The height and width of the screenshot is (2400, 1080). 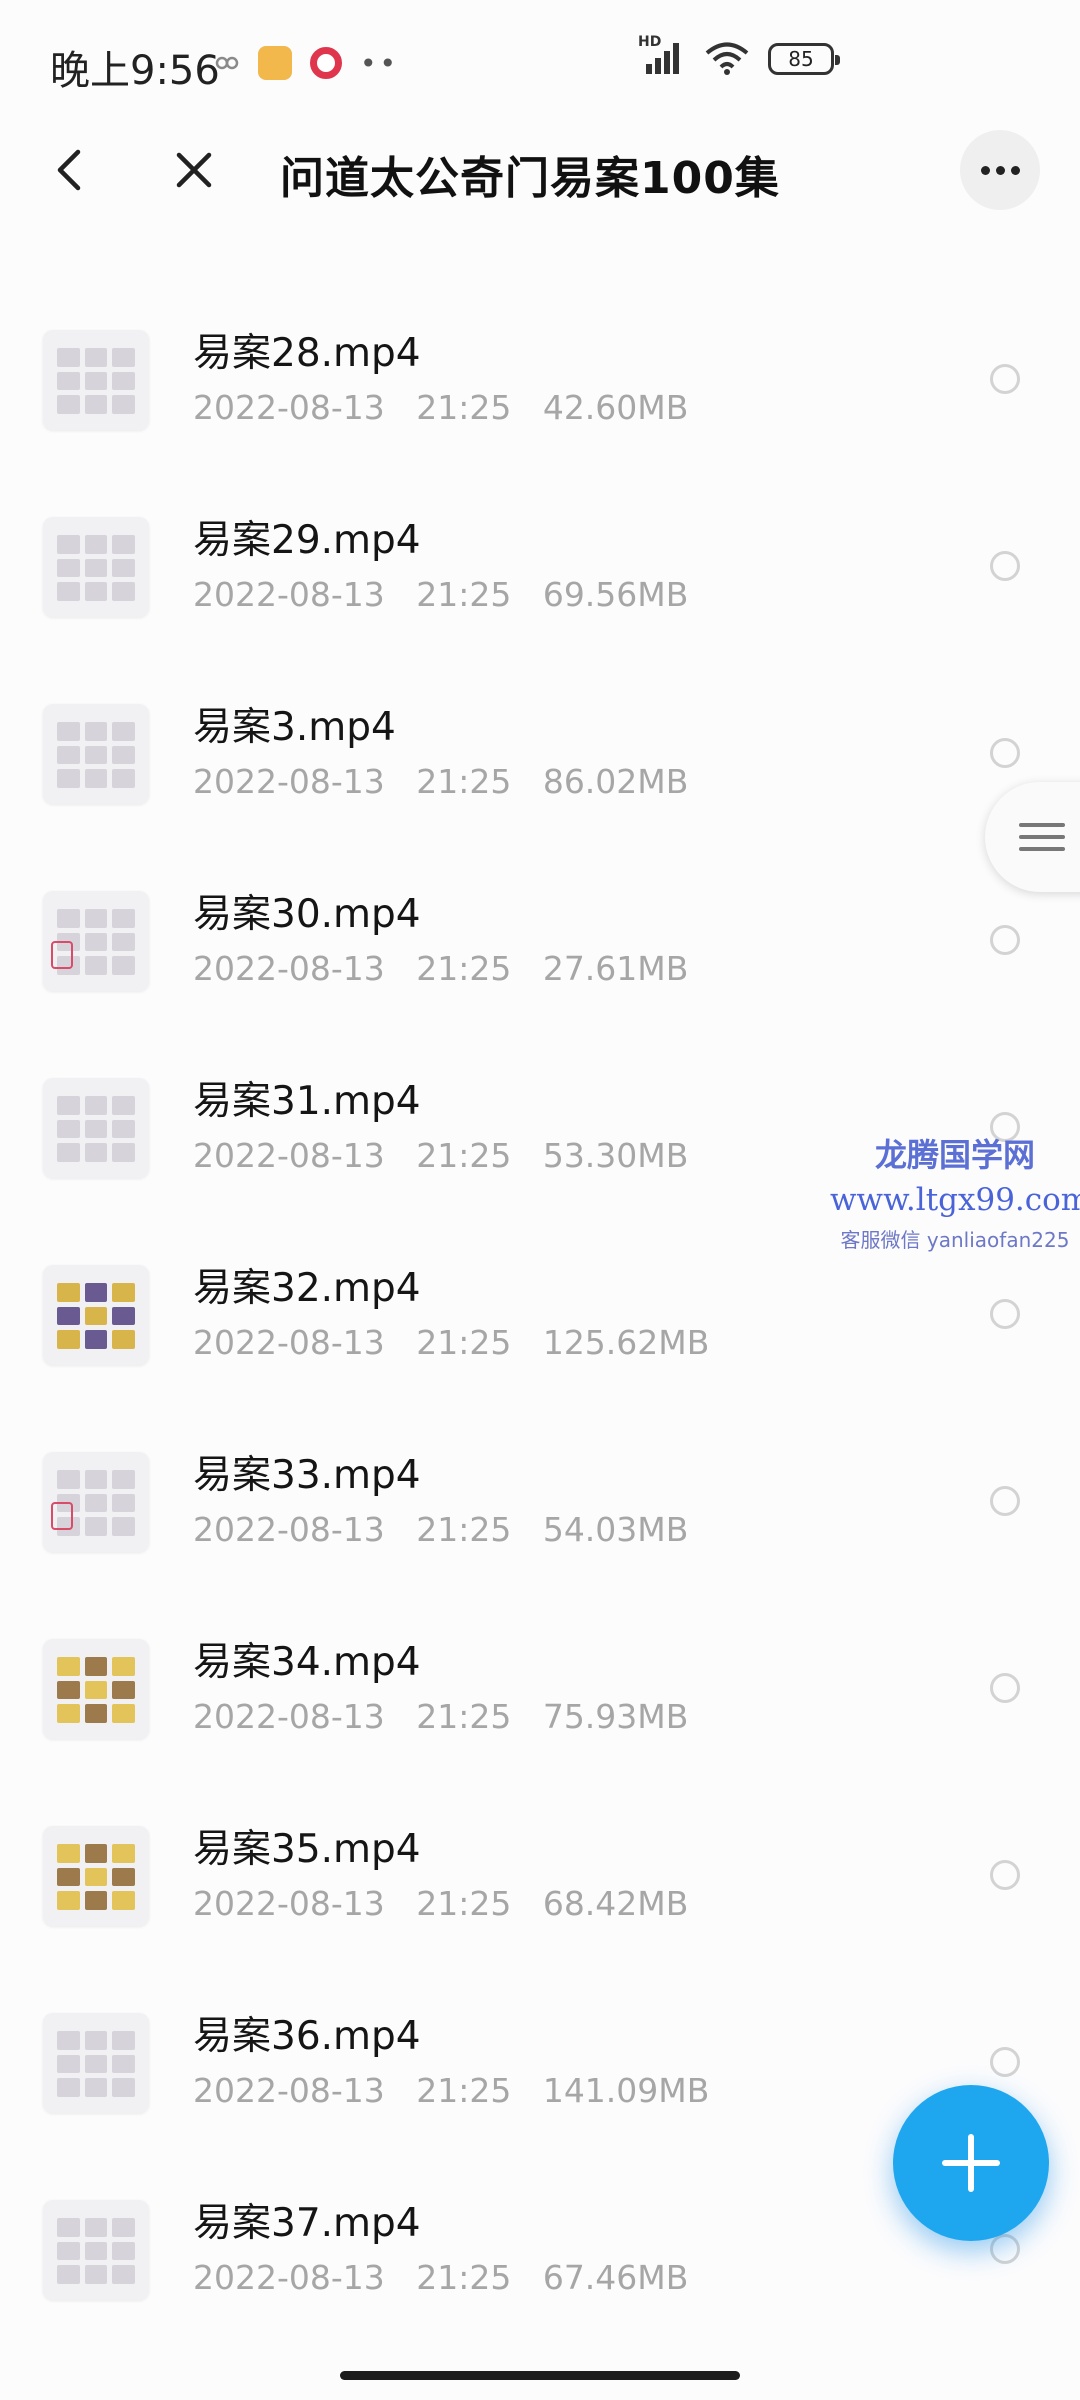 What do you see at coordinates (294, 727) in the screenshot?
I see `file-name: 易案3.mp4` at bounding box center [294, 727].